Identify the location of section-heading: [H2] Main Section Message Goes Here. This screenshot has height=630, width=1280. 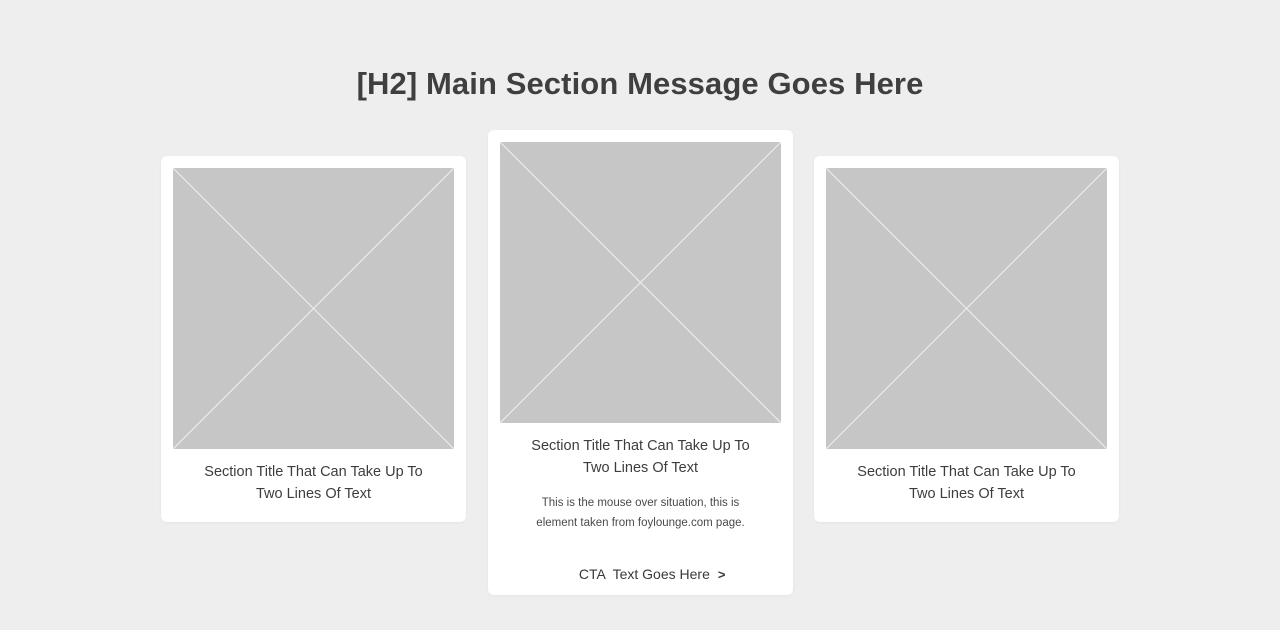
(640, 83).